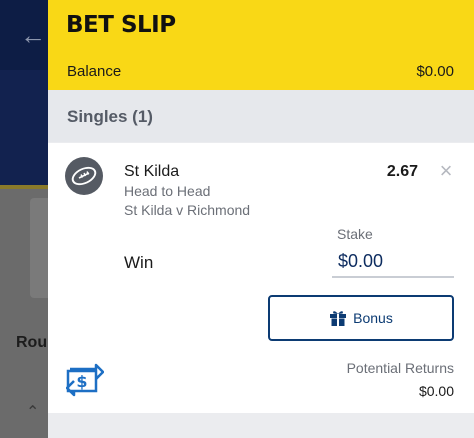 This screenshot has width=474, height=438. Describe the element at coordinates (152, 171) in the screenshot. I see `selection-name: St Kilda` at that location.